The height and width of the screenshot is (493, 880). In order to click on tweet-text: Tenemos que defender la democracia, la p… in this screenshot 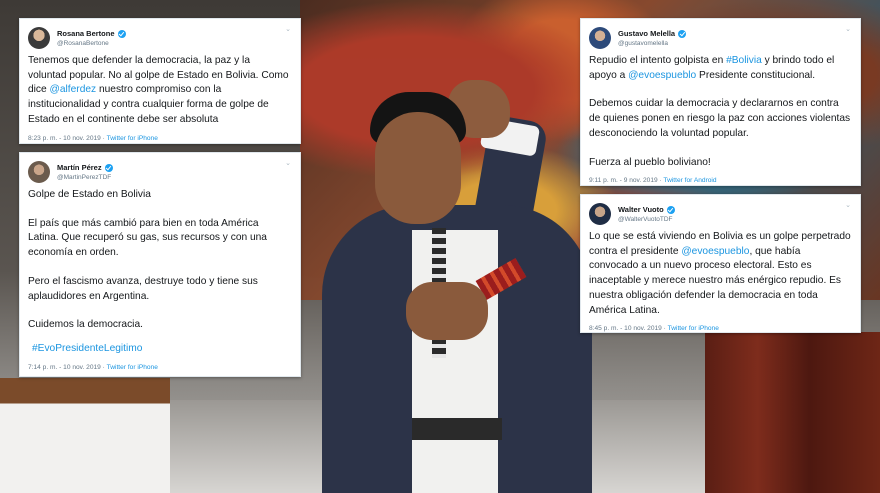, I will do `click(159, 91)`.